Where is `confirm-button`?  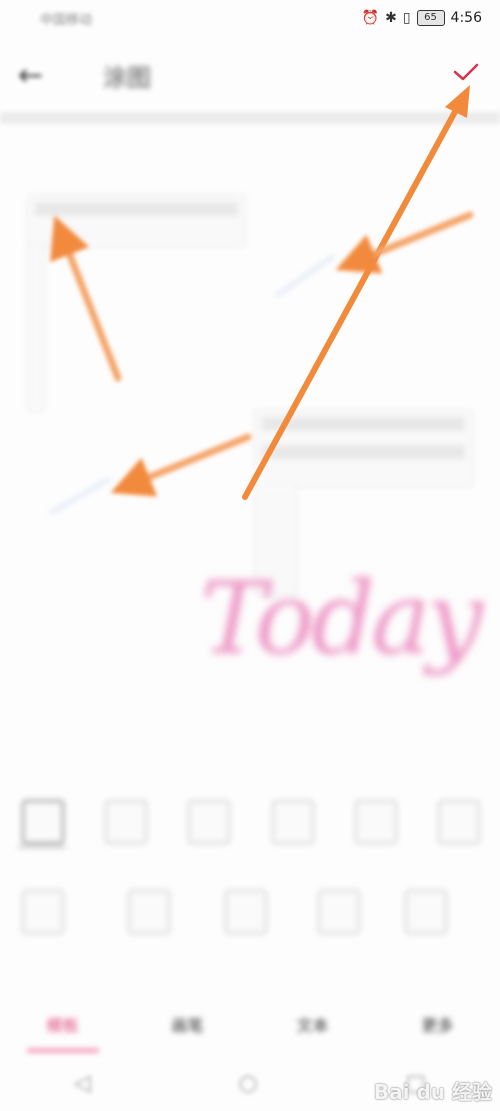
confirm-button is located at coordinates (466, 75).